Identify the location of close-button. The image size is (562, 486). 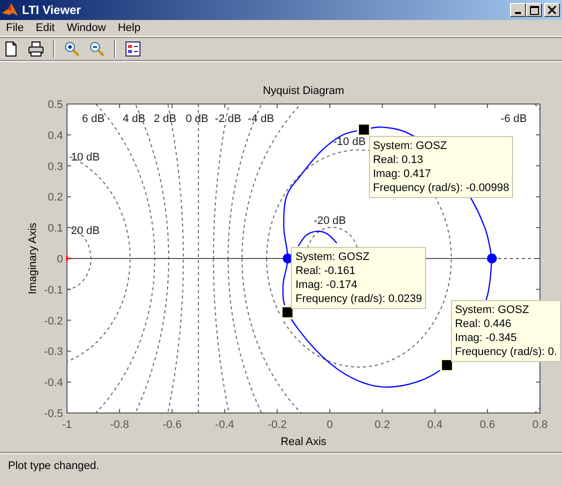
(552, 10).